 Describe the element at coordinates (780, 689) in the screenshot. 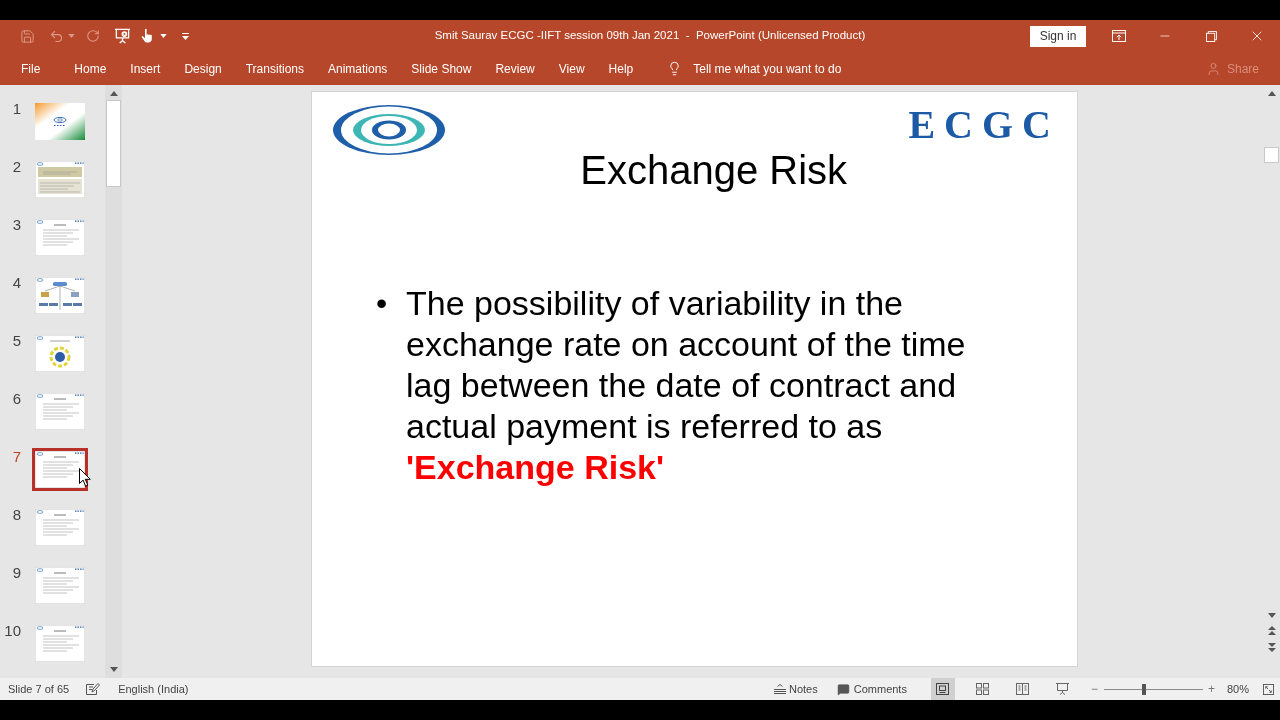

I see `notes-icon` at that location.